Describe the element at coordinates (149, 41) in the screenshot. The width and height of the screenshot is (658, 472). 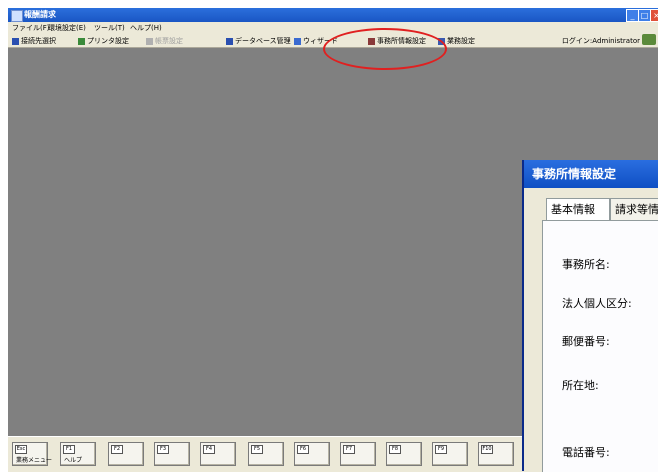
I see `form-icon` at that location.